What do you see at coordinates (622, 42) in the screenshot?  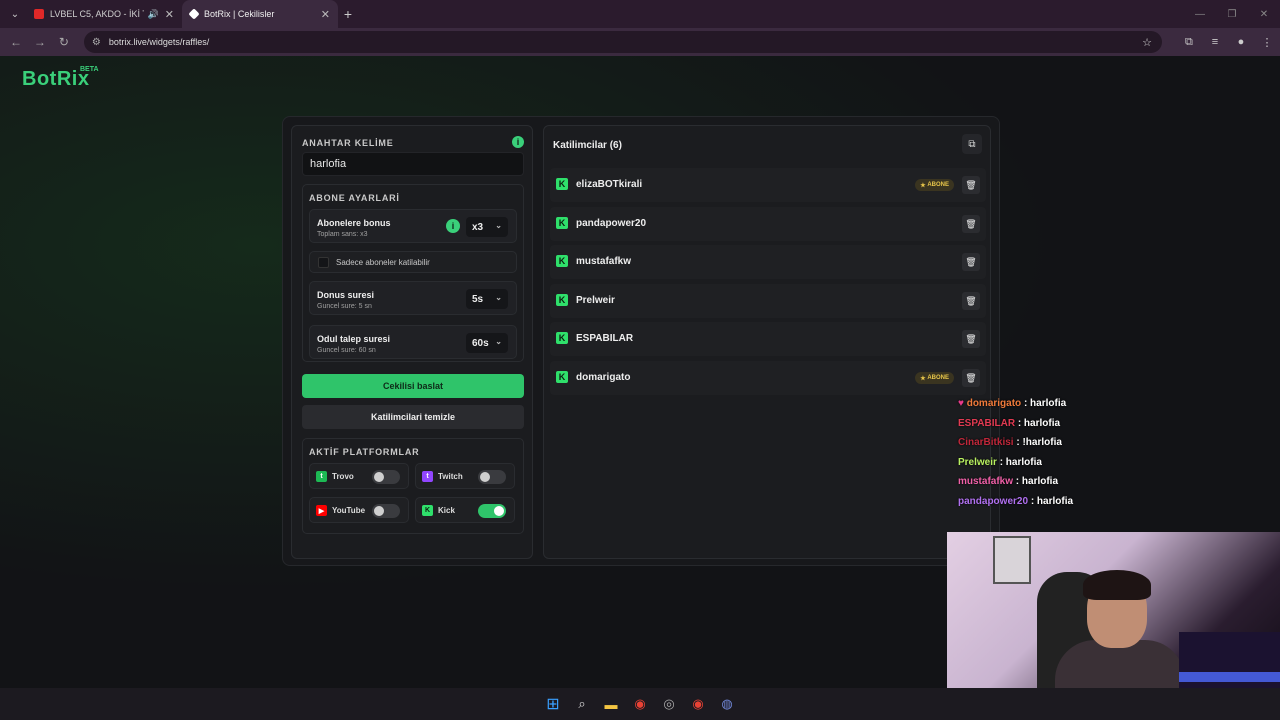 I see `url-field: ⚙ botrix.live/widgets/raffles/ ☆` at bounding box center [622, 42].